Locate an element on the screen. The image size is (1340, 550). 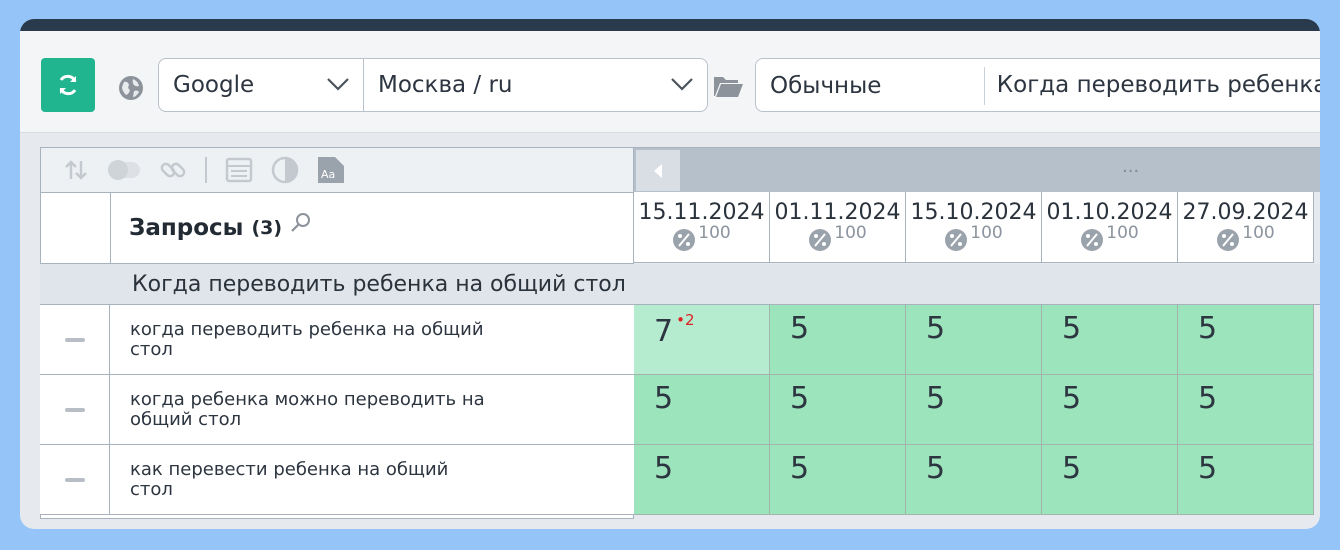
query-type-select: Обычные is located at coordinates (877, 86).